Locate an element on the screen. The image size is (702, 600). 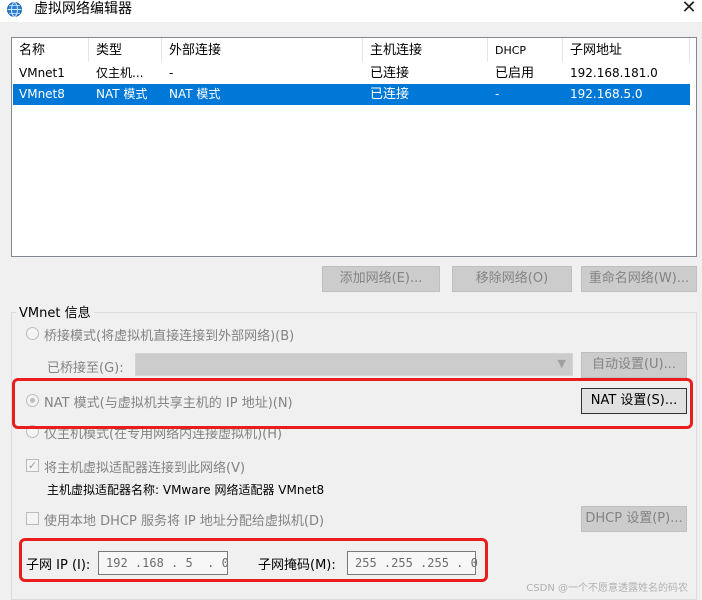
window-title: 虚拟网络编辑器 is located at coordinates (83, 9).